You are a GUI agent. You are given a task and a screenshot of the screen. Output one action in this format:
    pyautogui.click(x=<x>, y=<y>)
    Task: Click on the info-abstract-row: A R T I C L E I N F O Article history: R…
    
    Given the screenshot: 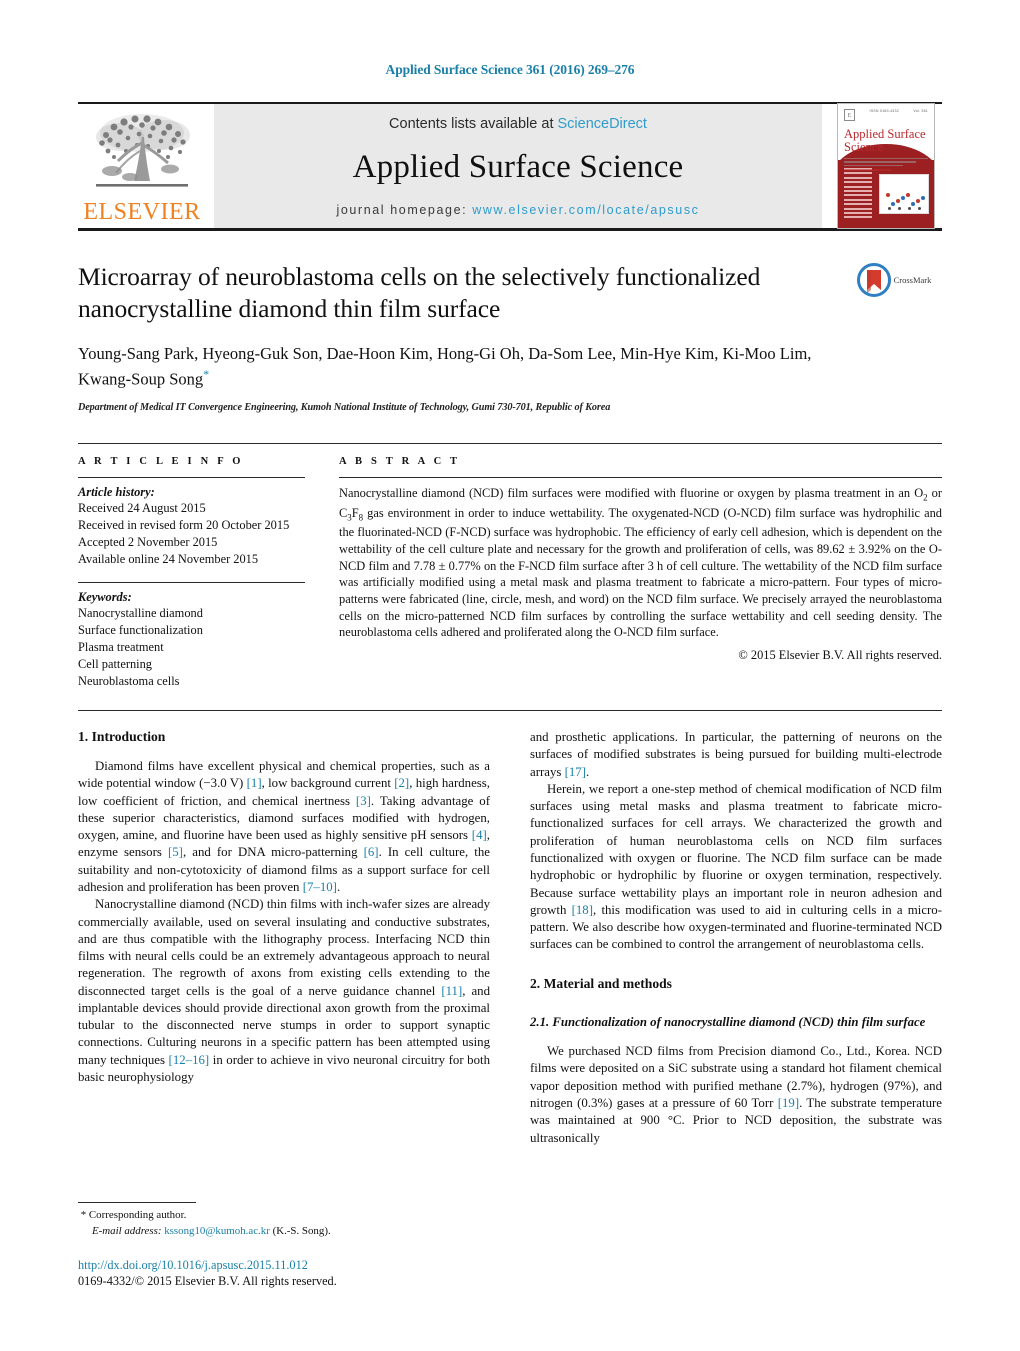 What is the action you would take?
    pyautogui.click(x=510, y=573)
    